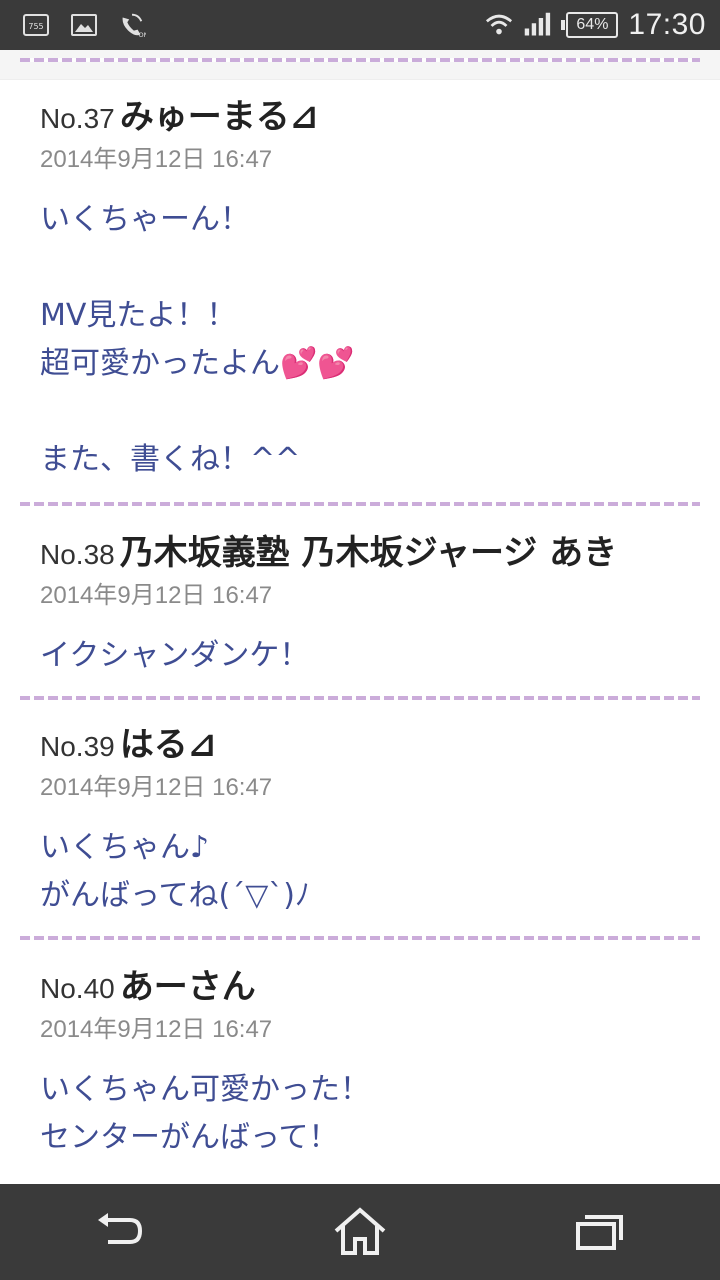 This screenshot has width=720, height=1280. I want to click on recent-apps-button, so click(600, 1232).